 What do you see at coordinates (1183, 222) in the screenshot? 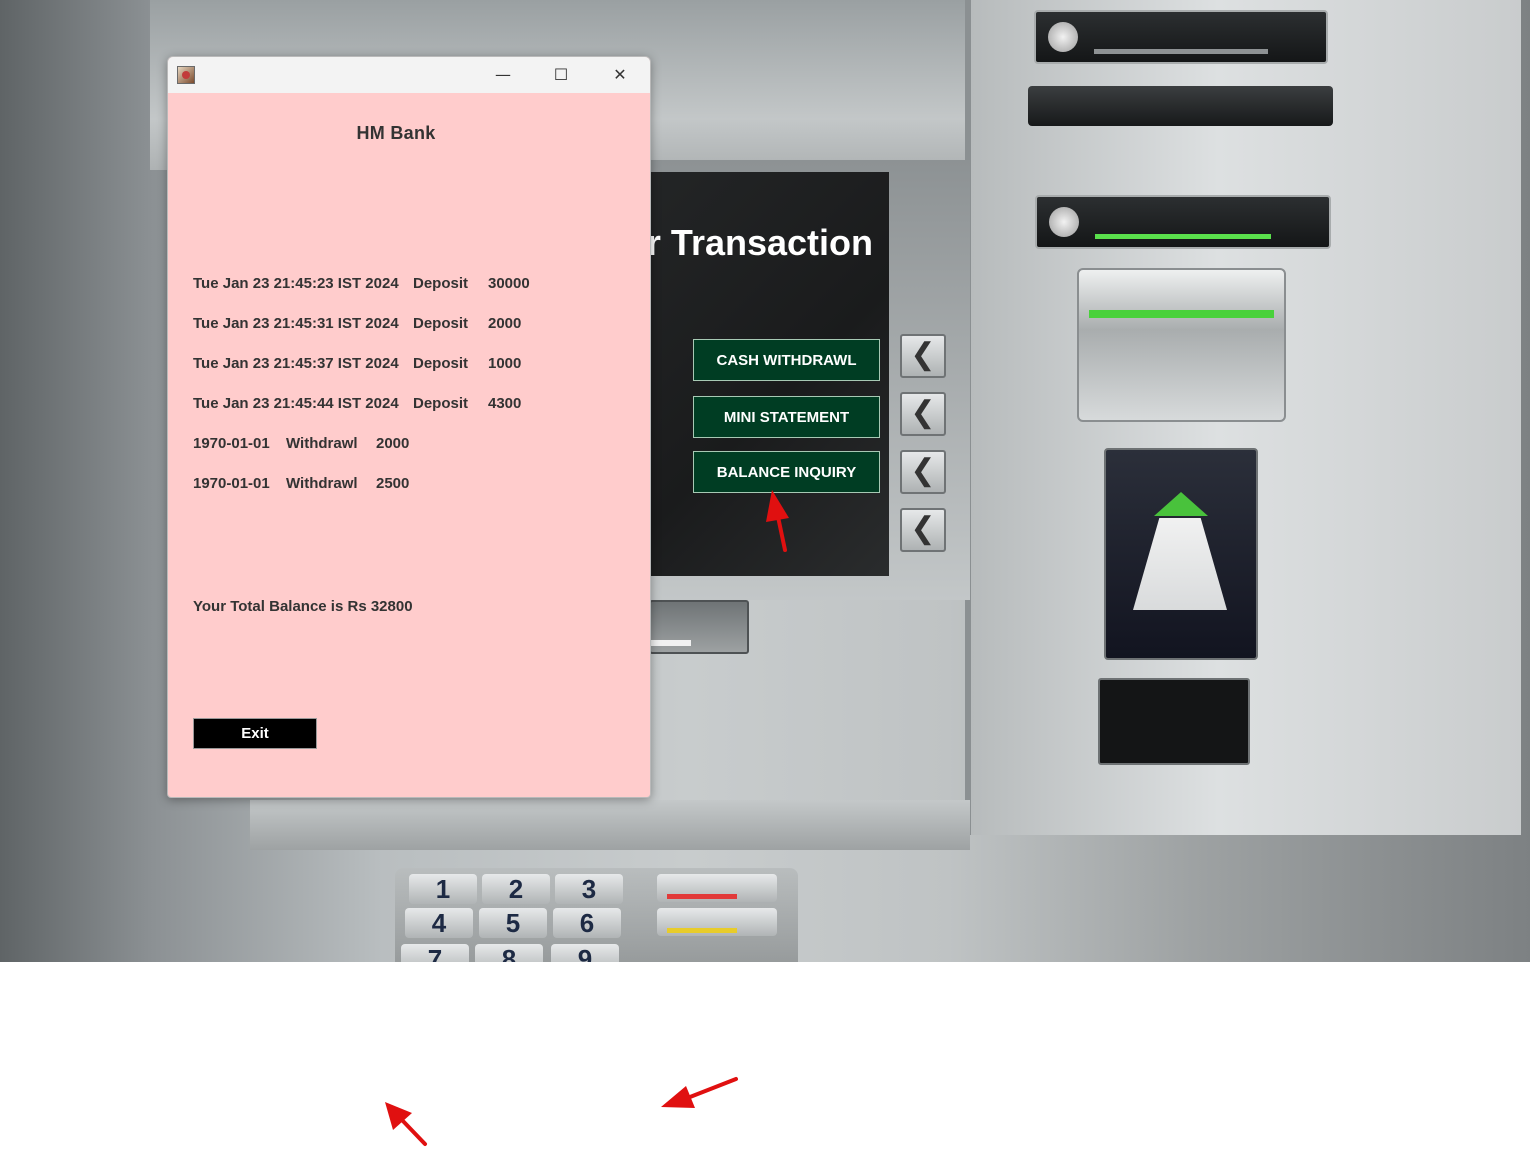
I see `card-indicator` at bounding box center [1183, 222].